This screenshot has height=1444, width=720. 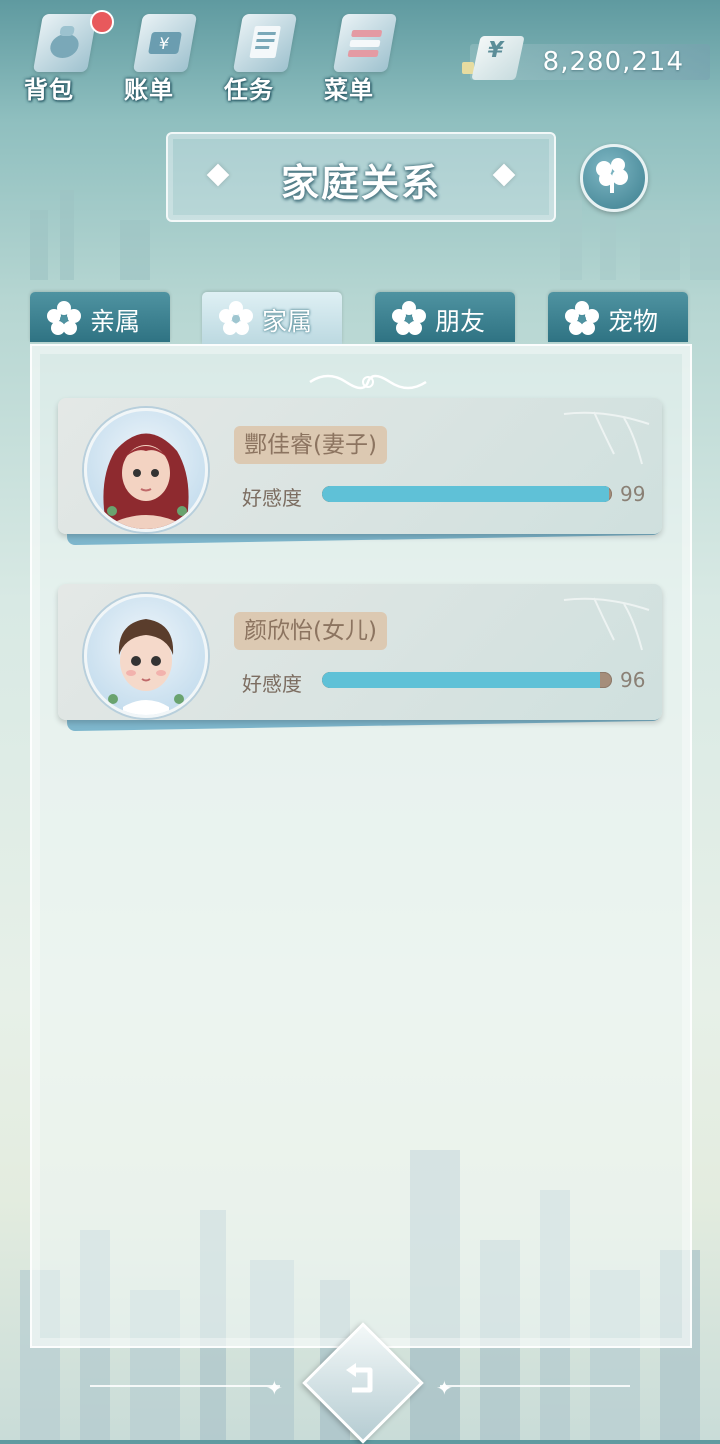 I want to click on family-tree-button, so click(x=614, y=178).